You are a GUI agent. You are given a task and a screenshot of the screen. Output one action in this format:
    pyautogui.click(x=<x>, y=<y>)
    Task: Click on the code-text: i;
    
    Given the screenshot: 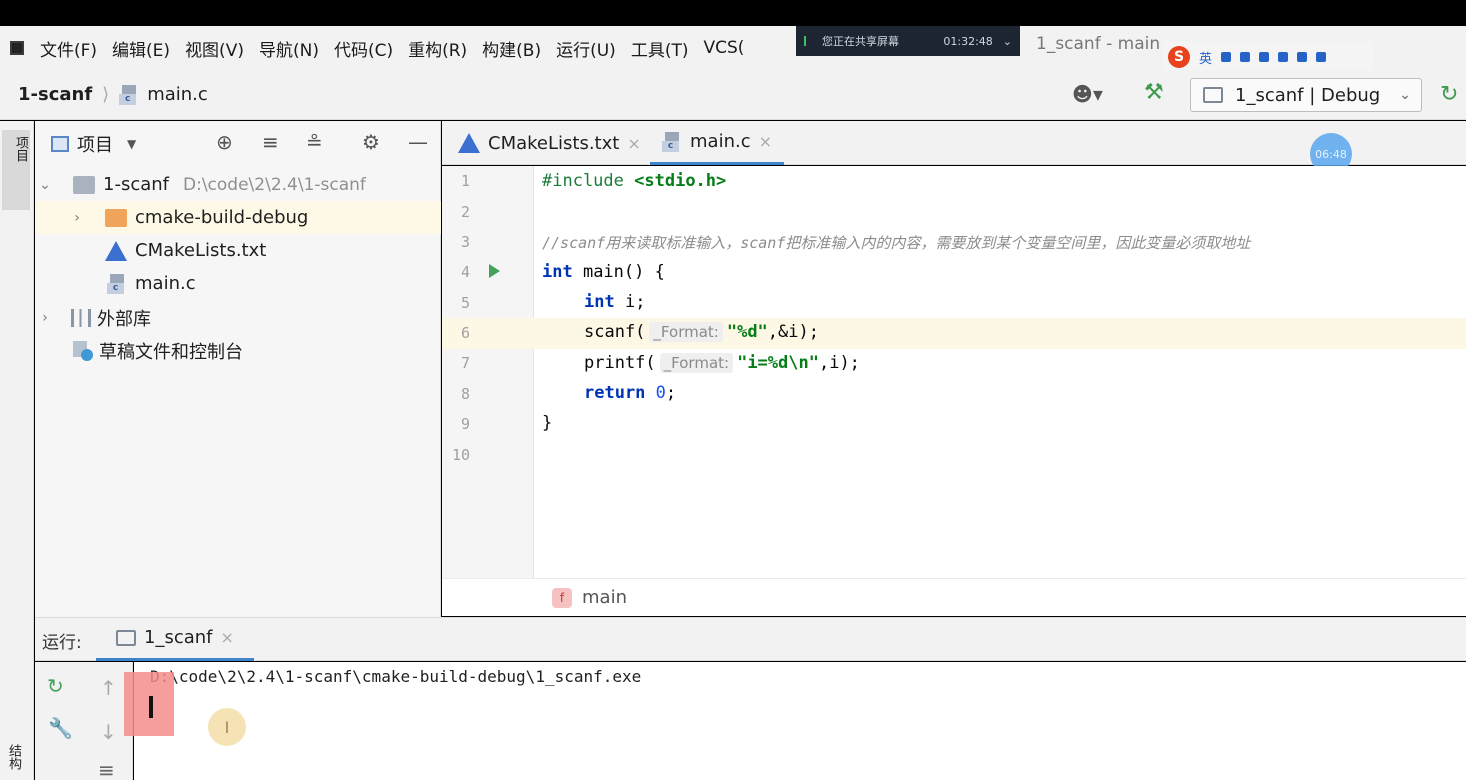 What is the action you would take?
    pyautogui.click(x=630, y=302)
    